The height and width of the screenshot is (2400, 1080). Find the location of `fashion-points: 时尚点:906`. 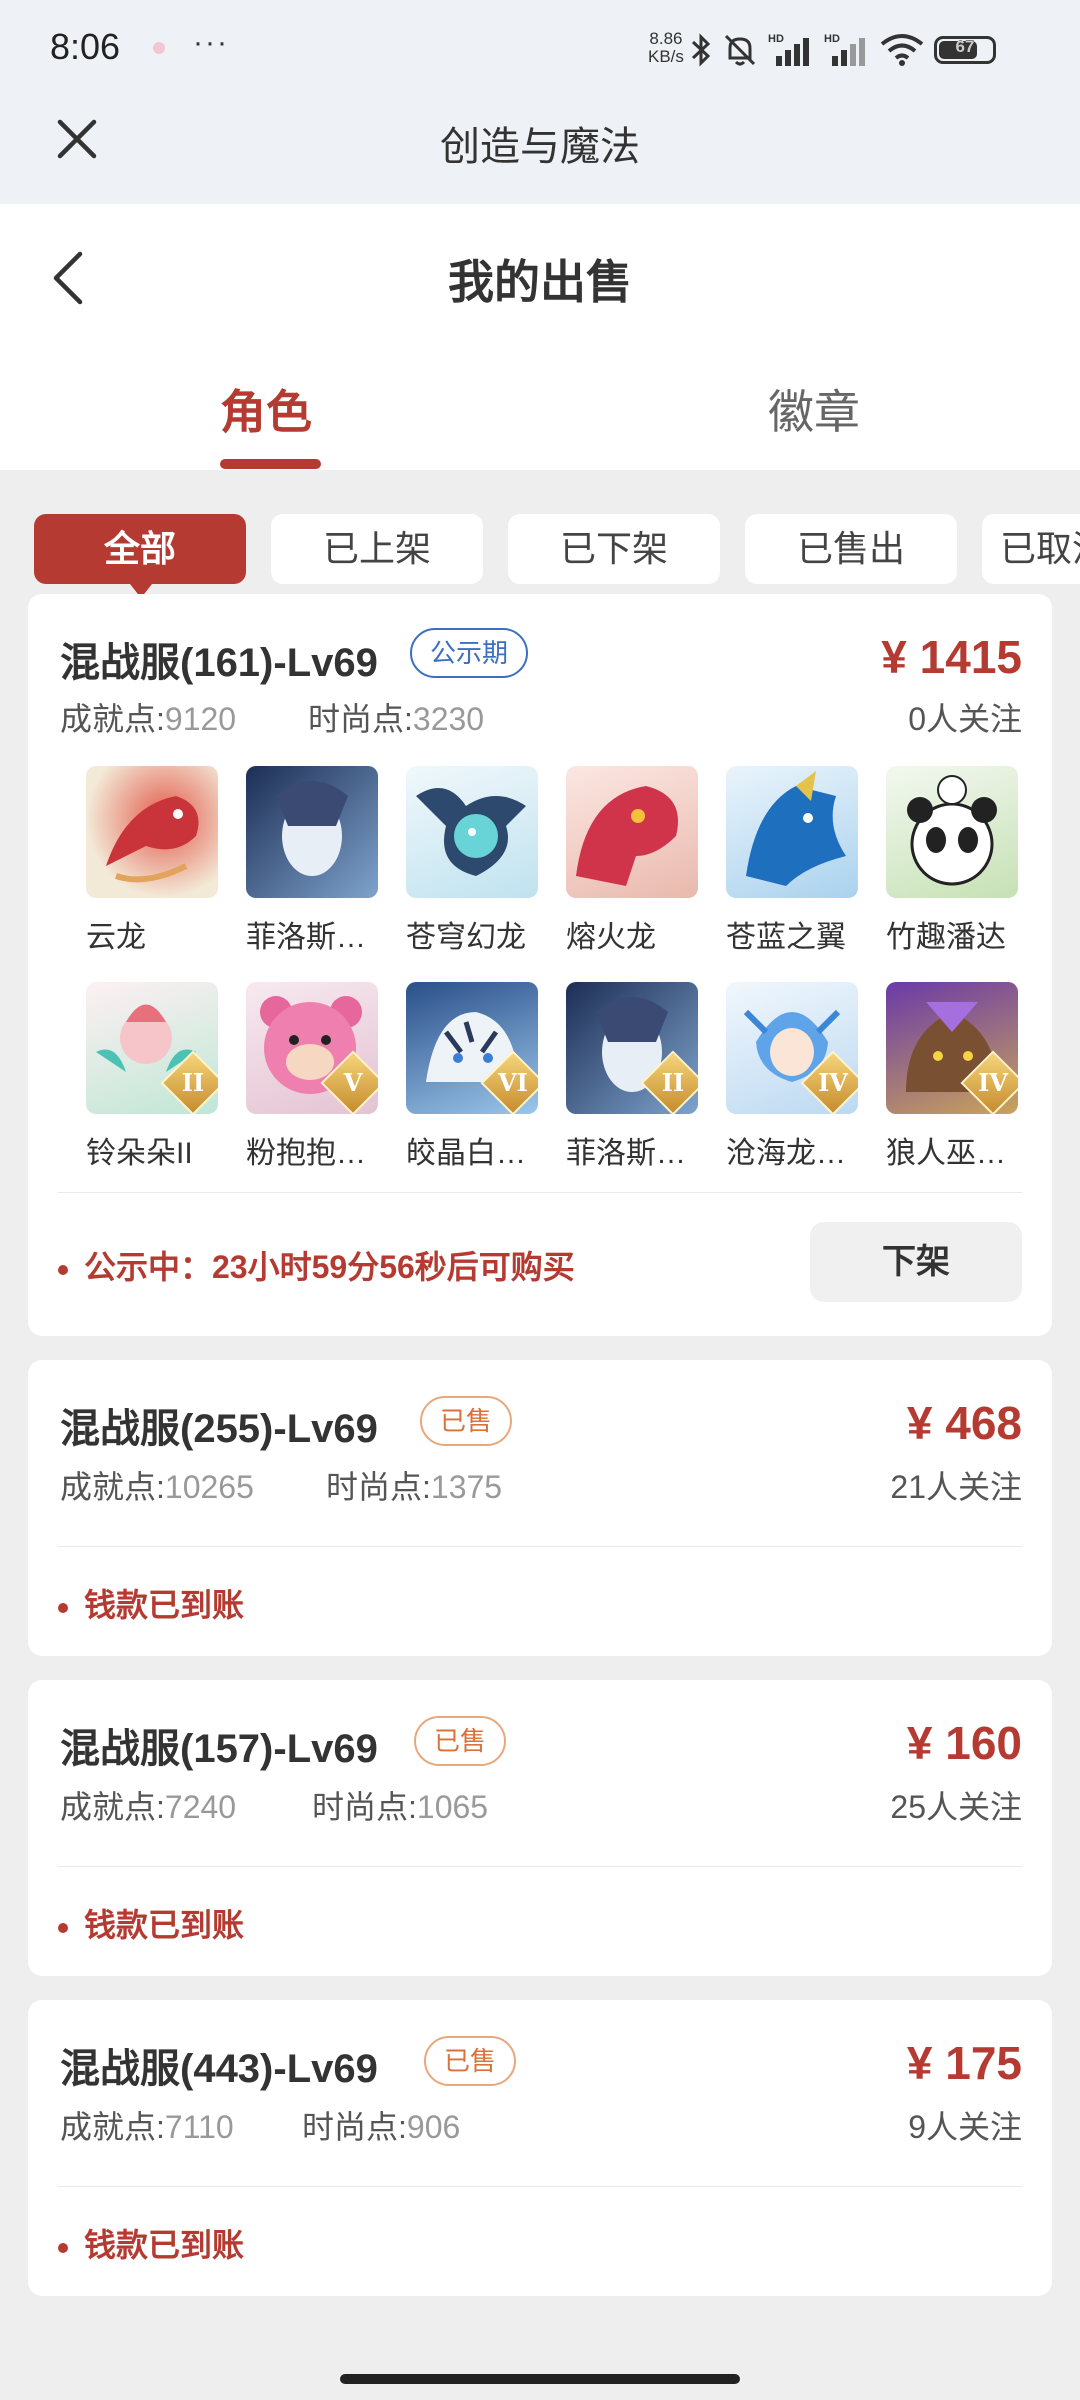

fashion-points: 时尚点:906 is located at coordinates (381, 2127).